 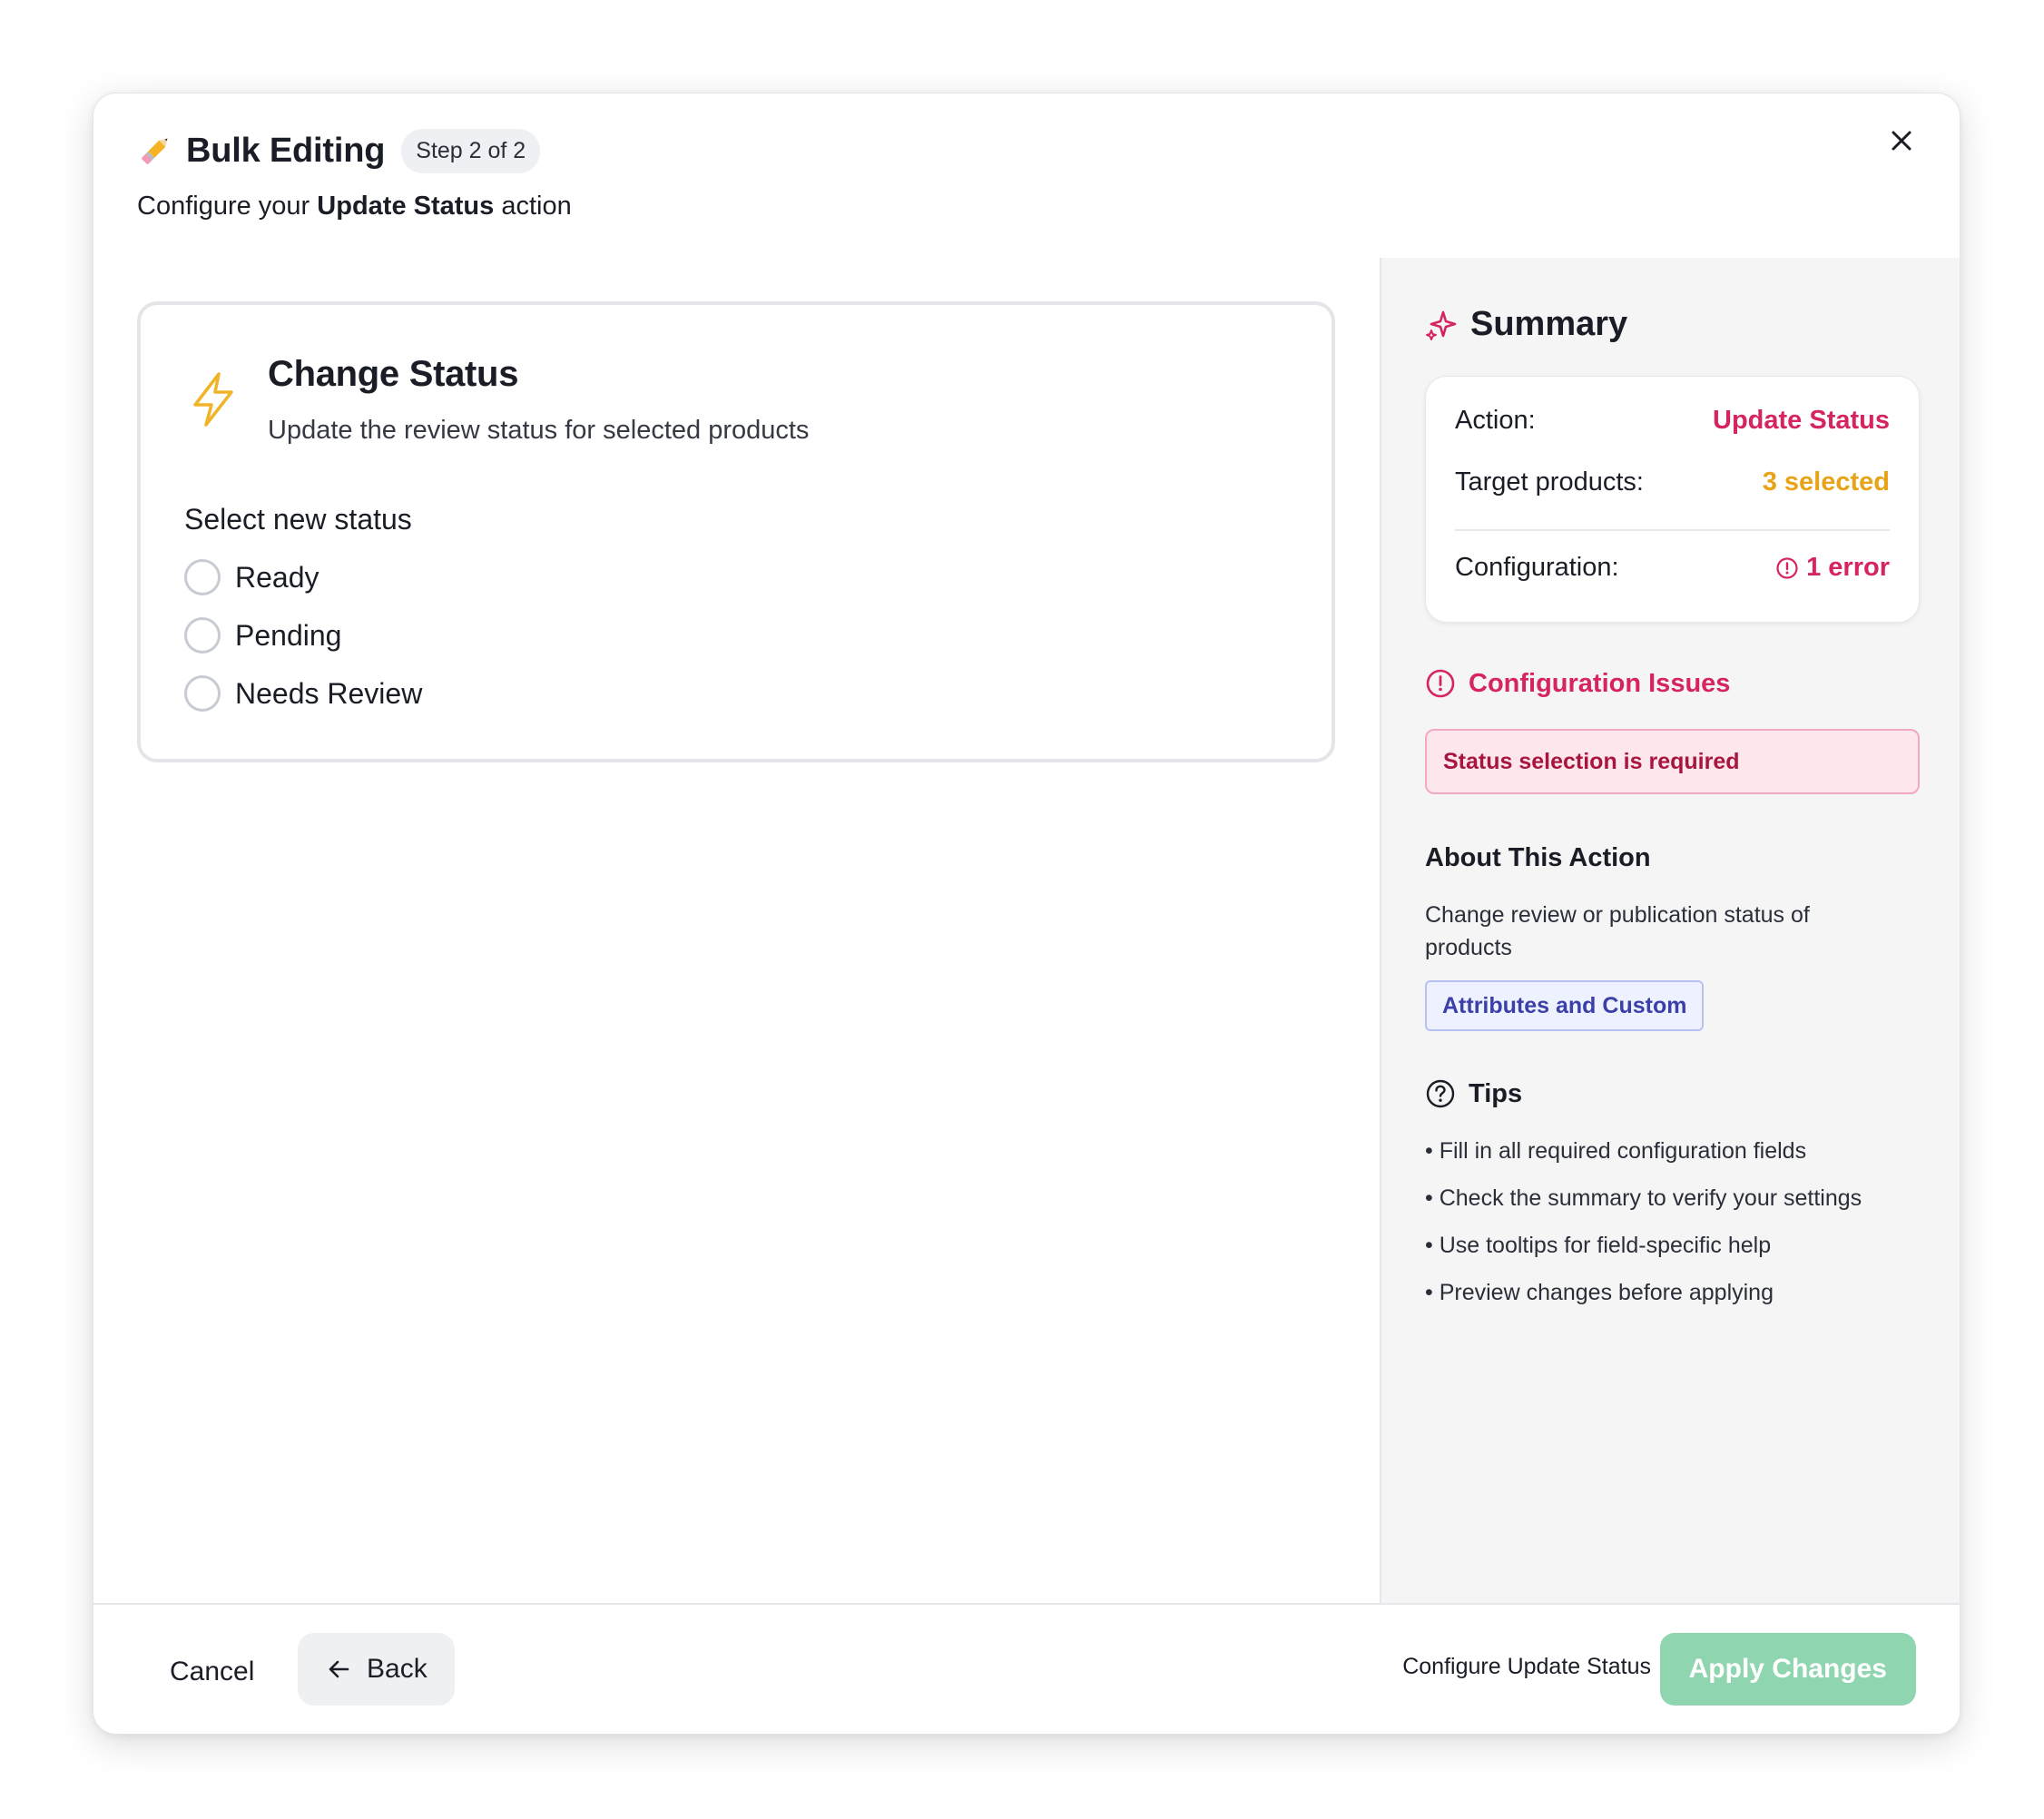 I want to click on summary-config-value: 1 error, so click(x=1832, y=568).